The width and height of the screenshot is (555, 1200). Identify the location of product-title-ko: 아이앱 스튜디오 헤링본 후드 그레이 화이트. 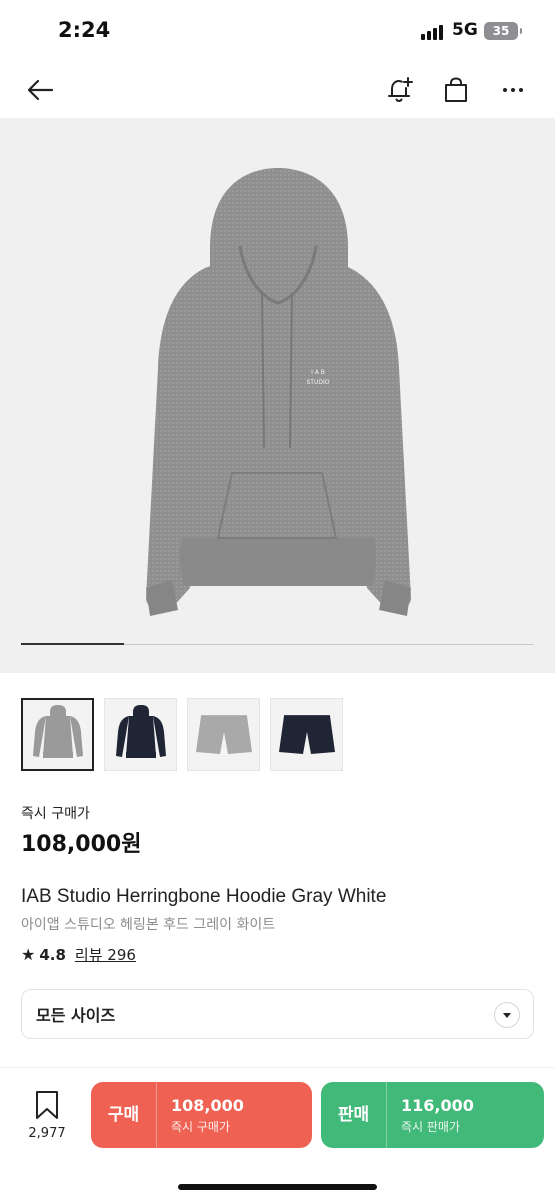
(148, 925).